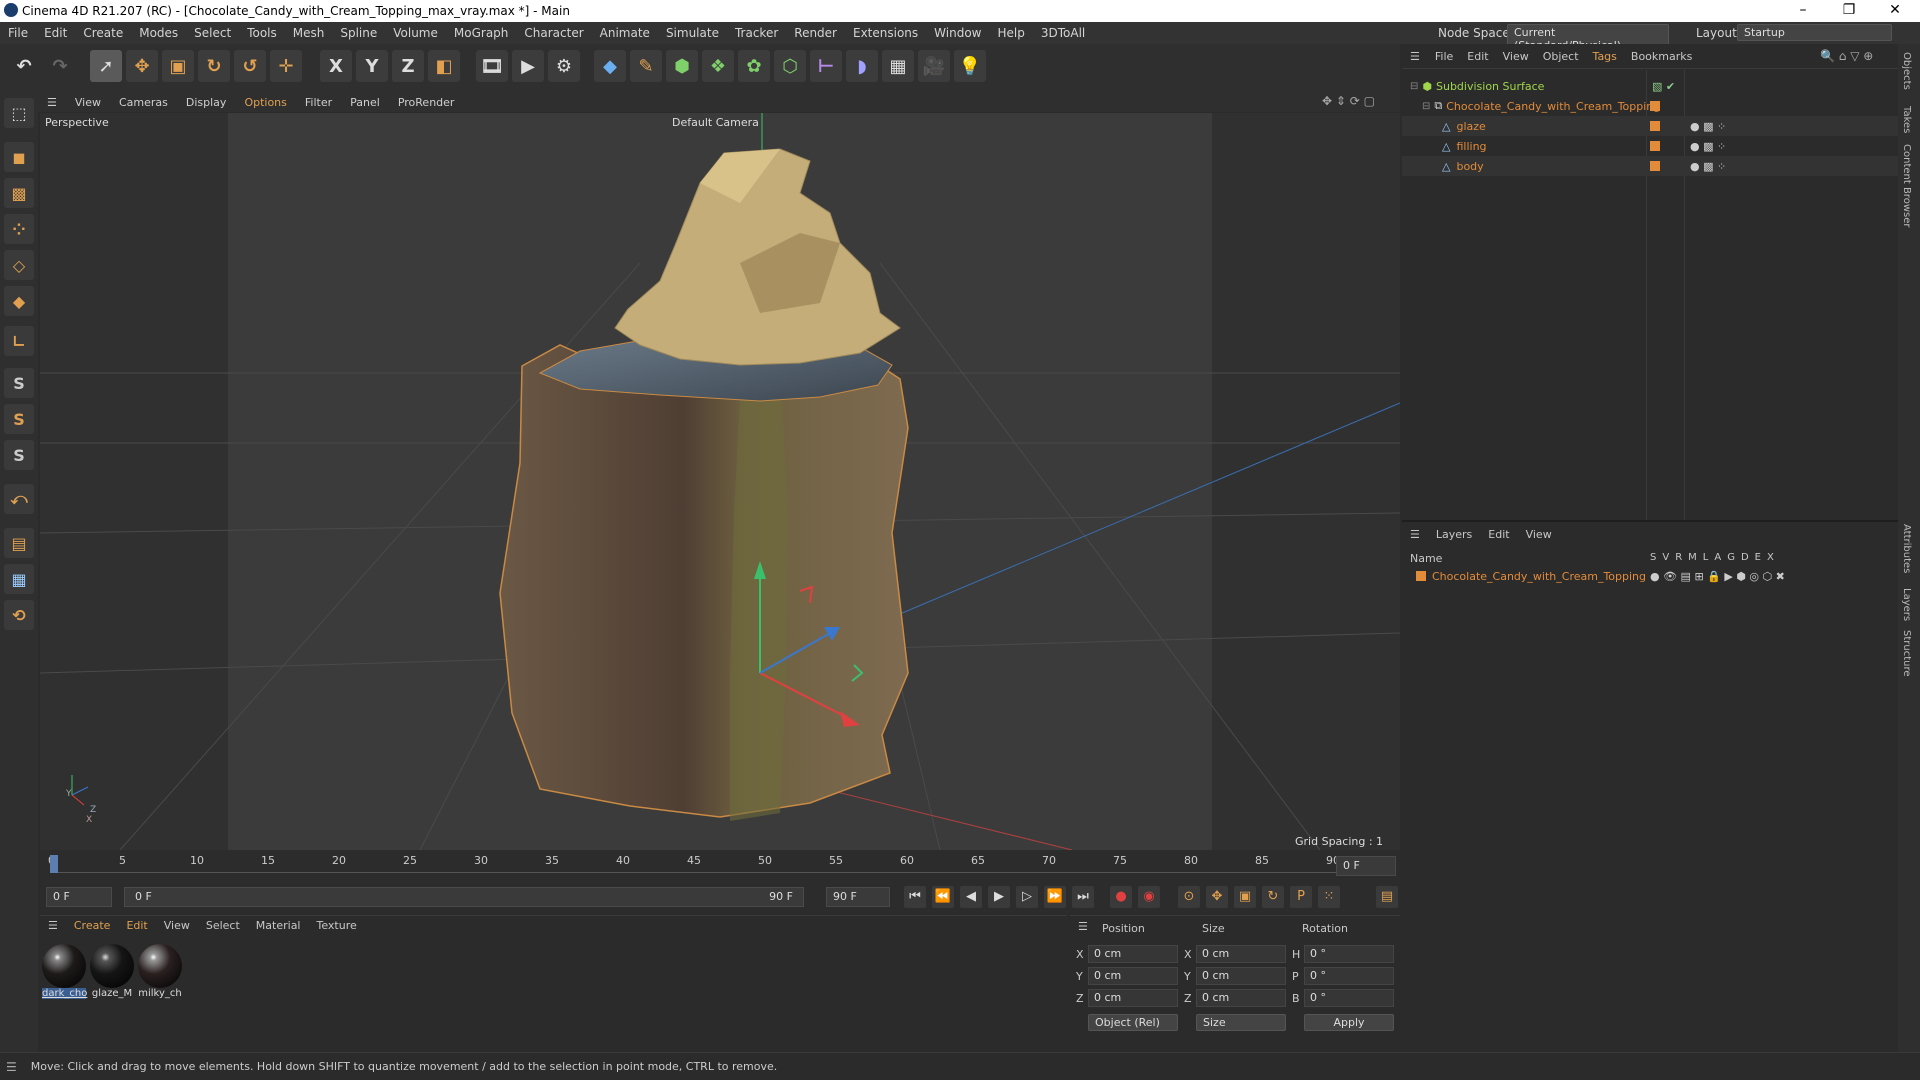  I want to click on go-to-start-icon: ⏮, so click(915, 897).